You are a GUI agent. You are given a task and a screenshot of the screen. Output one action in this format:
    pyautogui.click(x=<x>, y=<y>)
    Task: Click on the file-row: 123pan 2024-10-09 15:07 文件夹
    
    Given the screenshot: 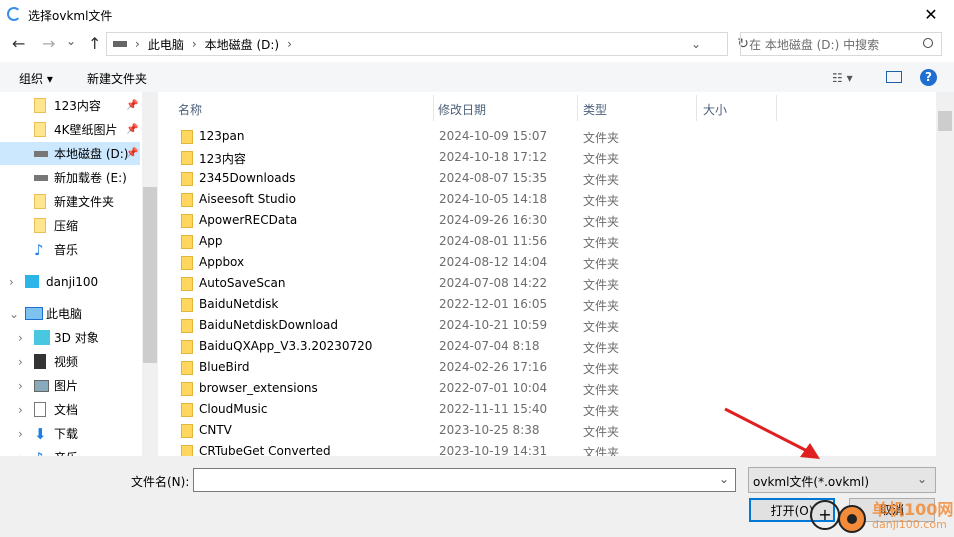 What is the action you would take?
    pyautogui.click(x=556, y=136)
    